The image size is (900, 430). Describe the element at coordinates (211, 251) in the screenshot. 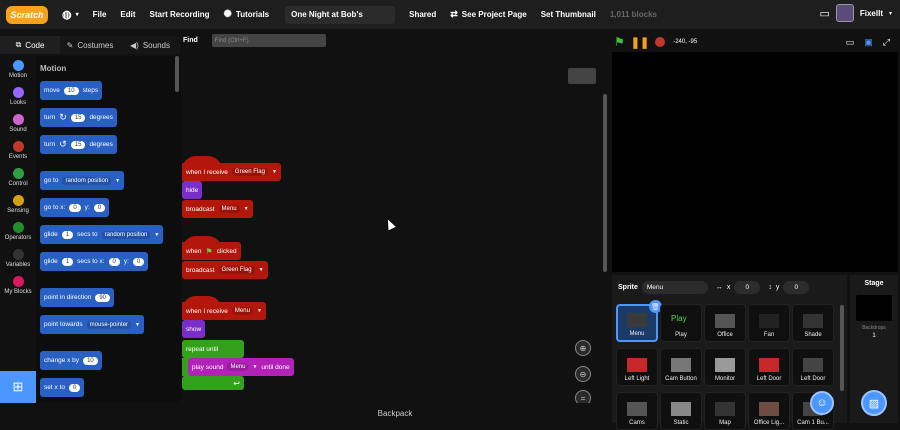

I see `when-flag-clicked-block: when ⚑ clicked` at that location.